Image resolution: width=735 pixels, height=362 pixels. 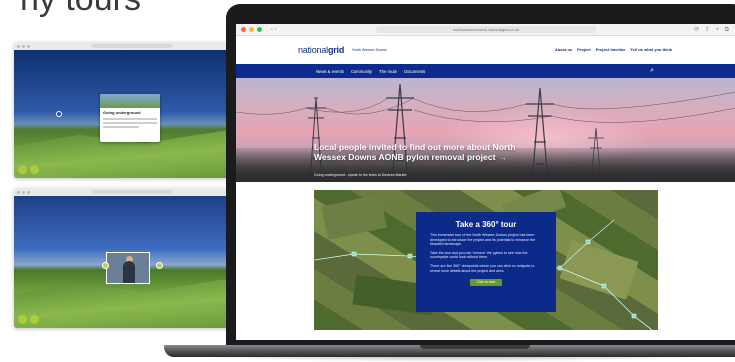 I want to click on project-name: North Wessex Downs, so click(x=369, y=50).